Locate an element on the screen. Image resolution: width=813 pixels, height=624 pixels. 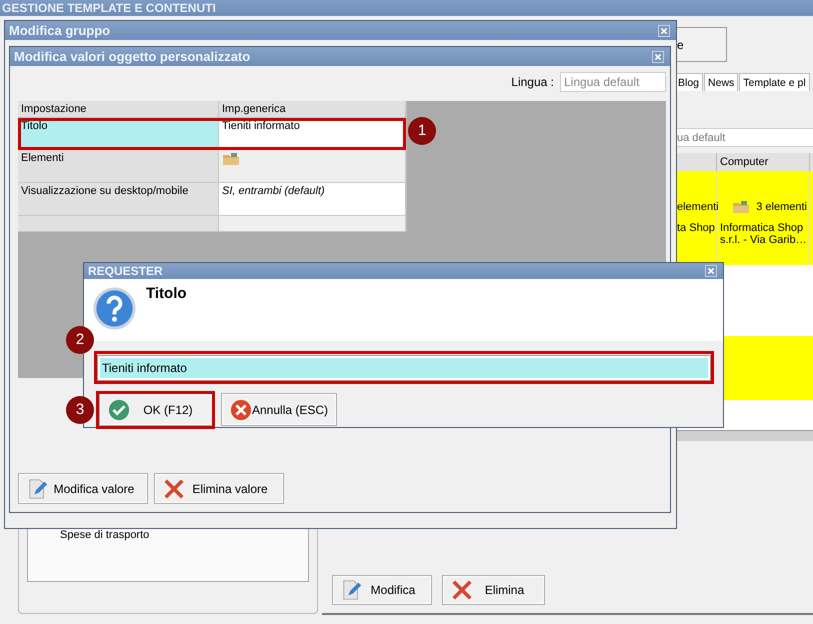
table-cell: 3 elementi is located at coordinates (781, 206).